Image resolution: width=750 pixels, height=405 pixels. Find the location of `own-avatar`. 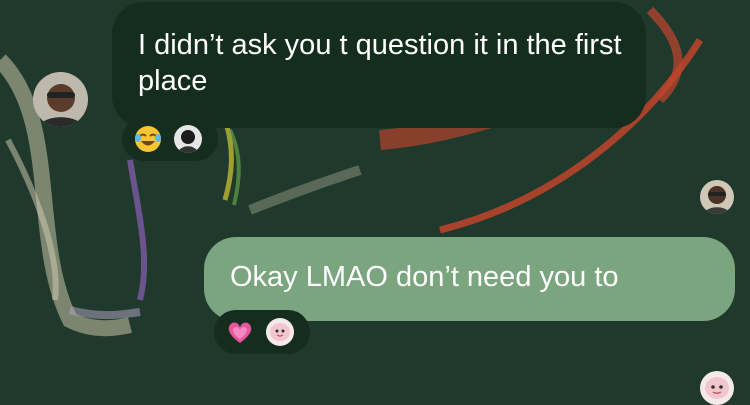

own-avatar is located at coordinates (717, 388).